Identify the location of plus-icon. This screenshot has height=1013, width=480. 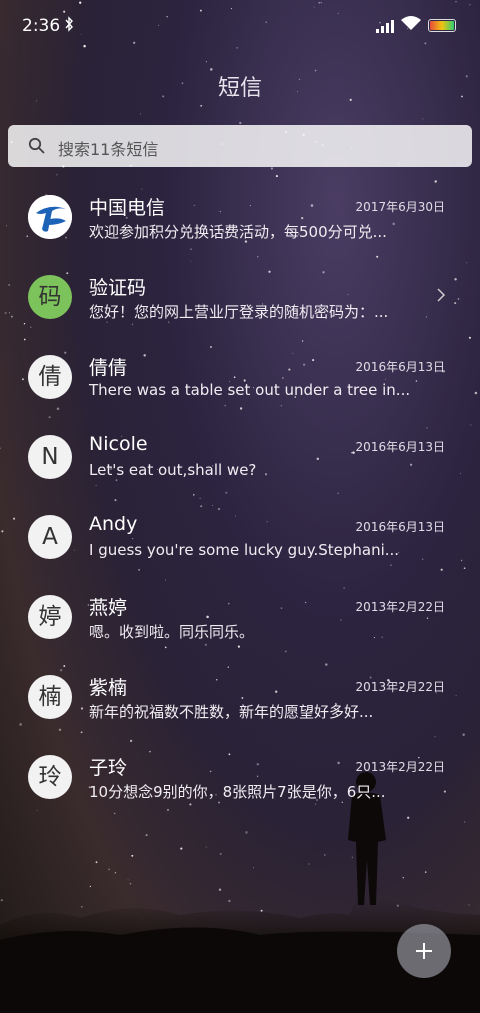
(424, 951).